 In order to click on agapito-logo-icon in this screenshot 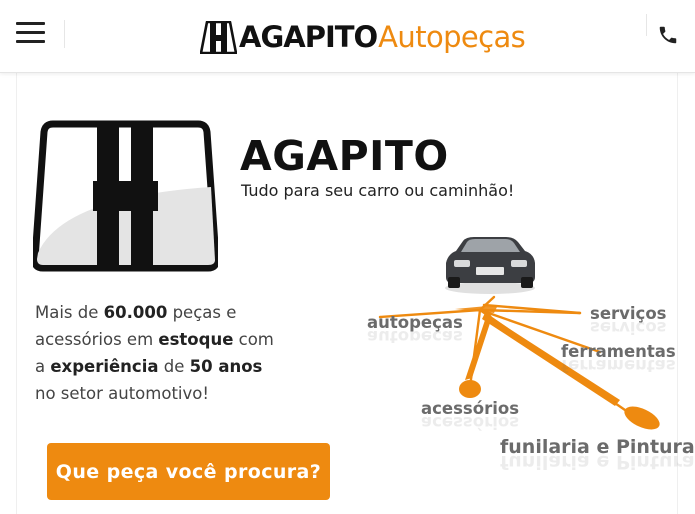, I will do `click(218, 37)`.